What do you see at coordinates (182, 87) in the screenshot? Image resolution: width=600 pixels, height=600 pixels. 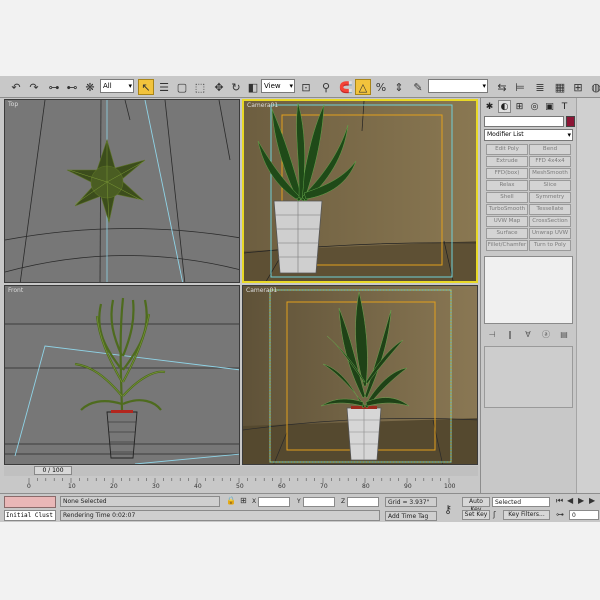 I see `rectangular-selection-icon: ▢` at bounding box center [182, 87].